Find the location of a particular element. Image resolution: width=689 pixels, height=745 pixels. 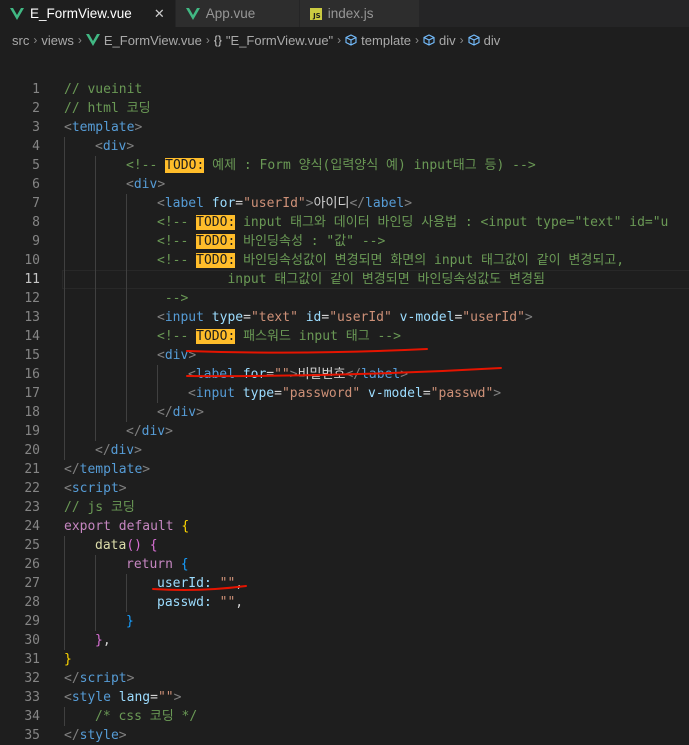

tab-app-vue: App.vue is located at coordinates (237, 13).